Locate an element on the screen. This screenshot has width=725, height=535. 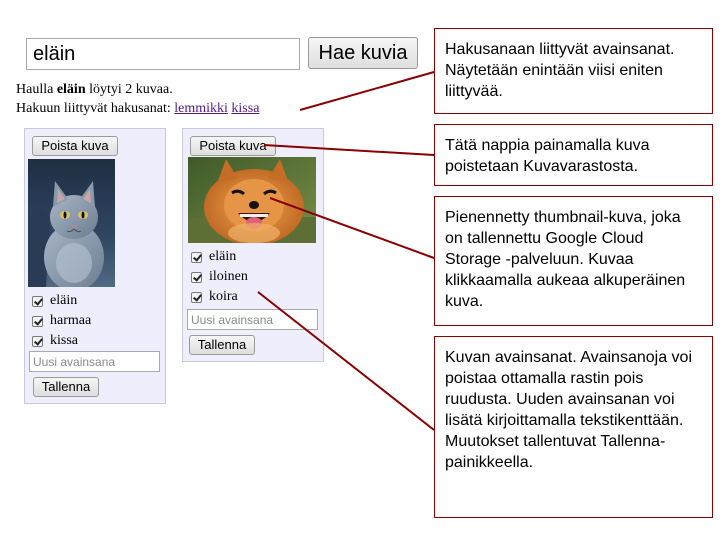
keyword-label: kissa is located at coordinates (64, 340).